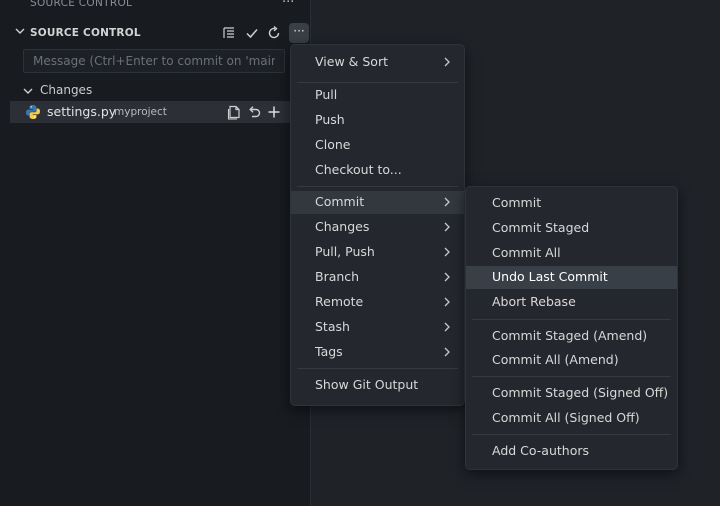  I want to click on panel-more-icon: ···, so click(288, 5).